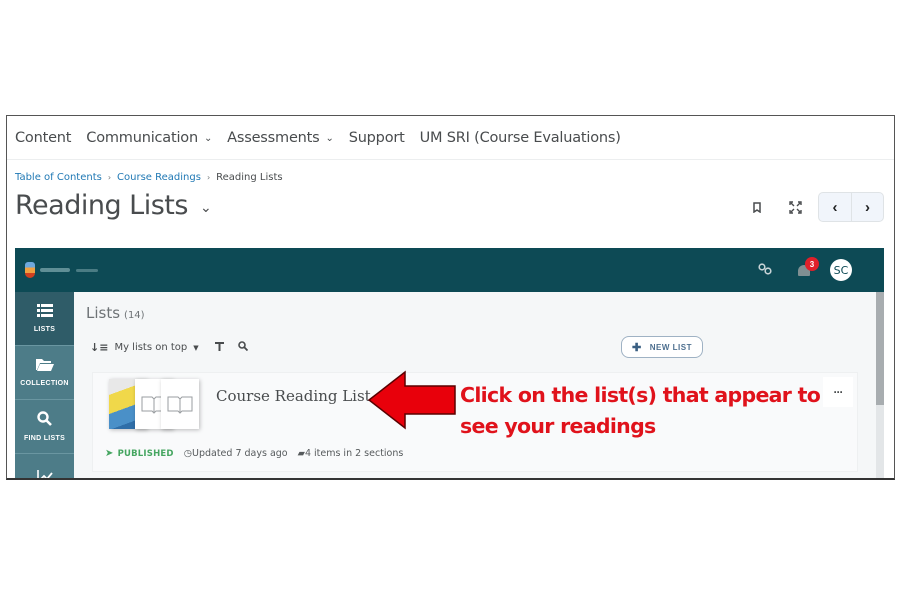  Describe the element at coordinates (159, 177) in the screenshot. I see `breadcrumb-course-readings: Course Readings` at that location.